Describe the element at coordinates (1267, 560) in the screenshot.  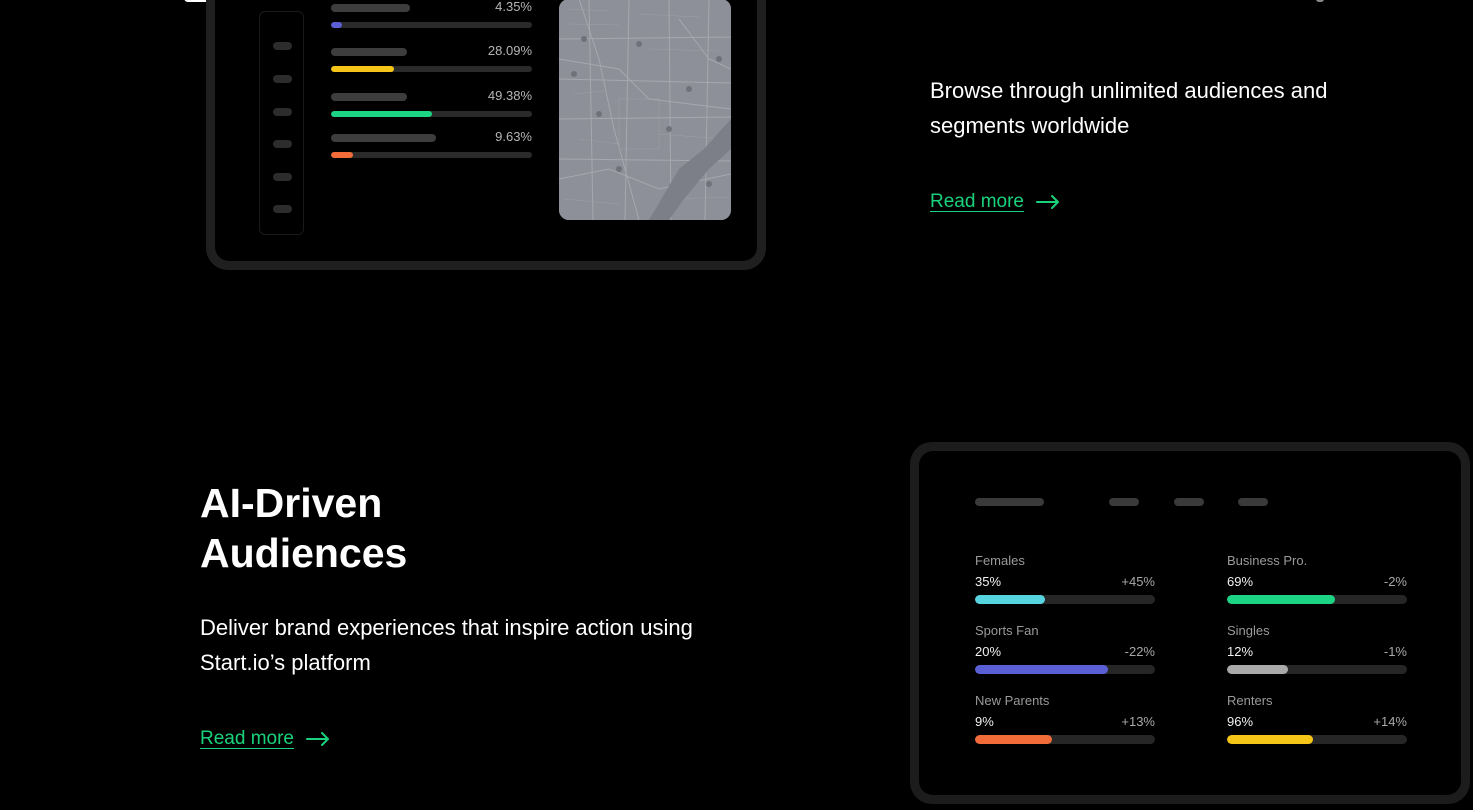
I see `stat-name: Business Pro.` at that location.